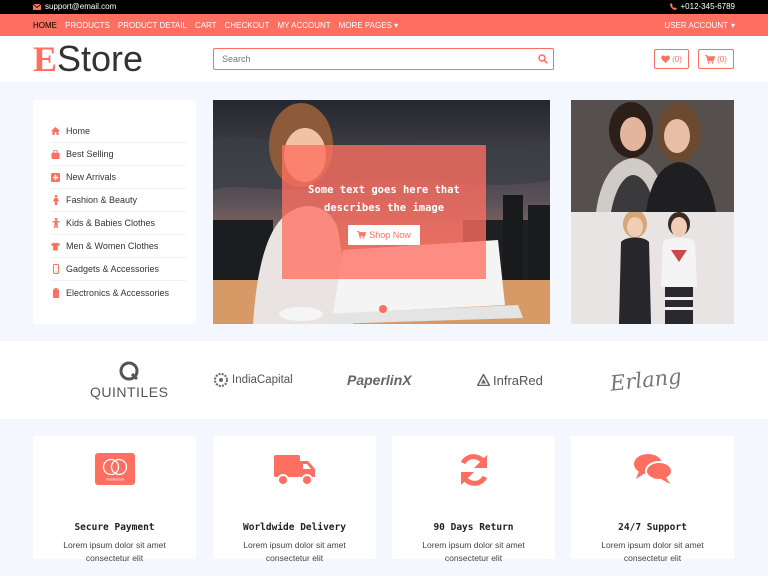  I want to click on sidebar-item-label: Fashion & Beauty, so click(102, 200).